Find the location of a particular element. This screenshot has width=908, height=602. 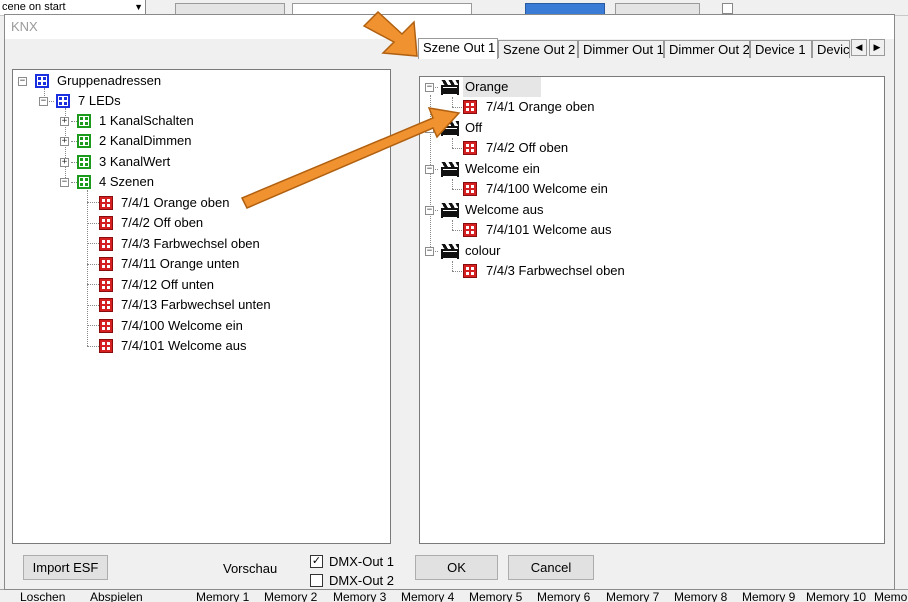

tab-dimmer-out-1: Dimmer Out 1 is located at coordinates (621, 49).